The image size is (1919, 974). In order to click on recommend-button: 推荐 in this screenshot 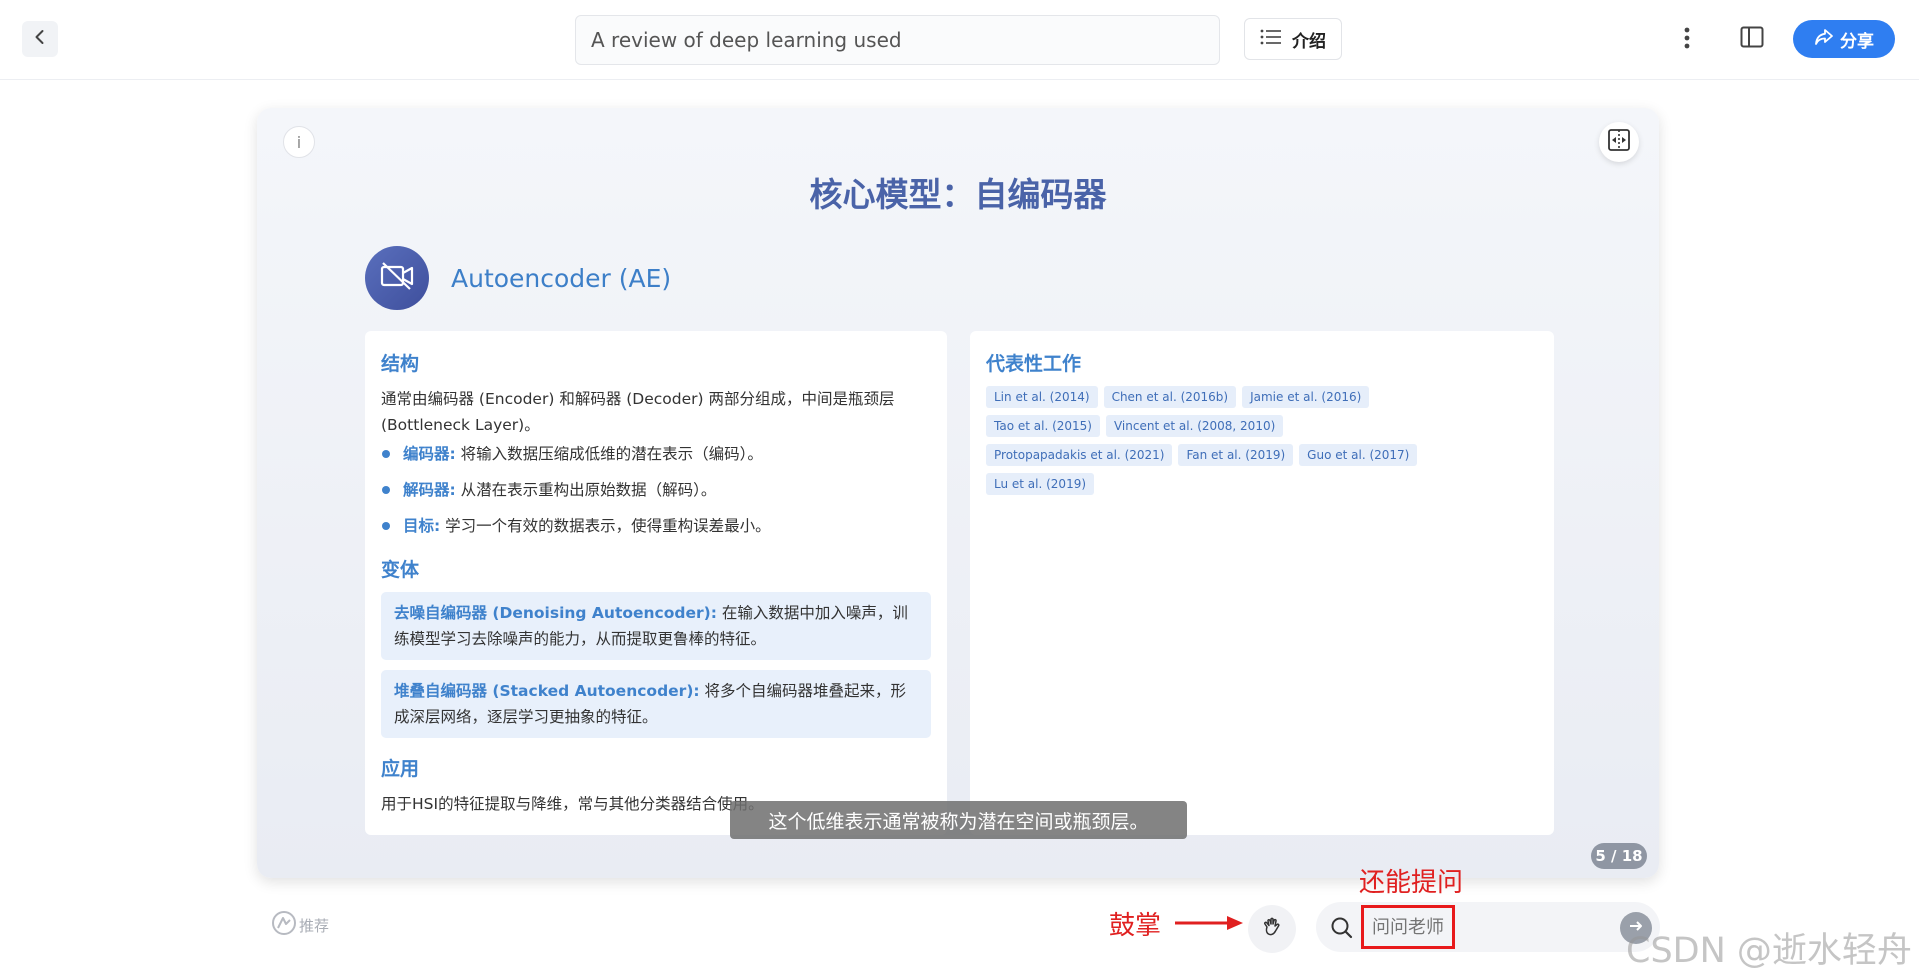, I will do `click(300, 925)`.